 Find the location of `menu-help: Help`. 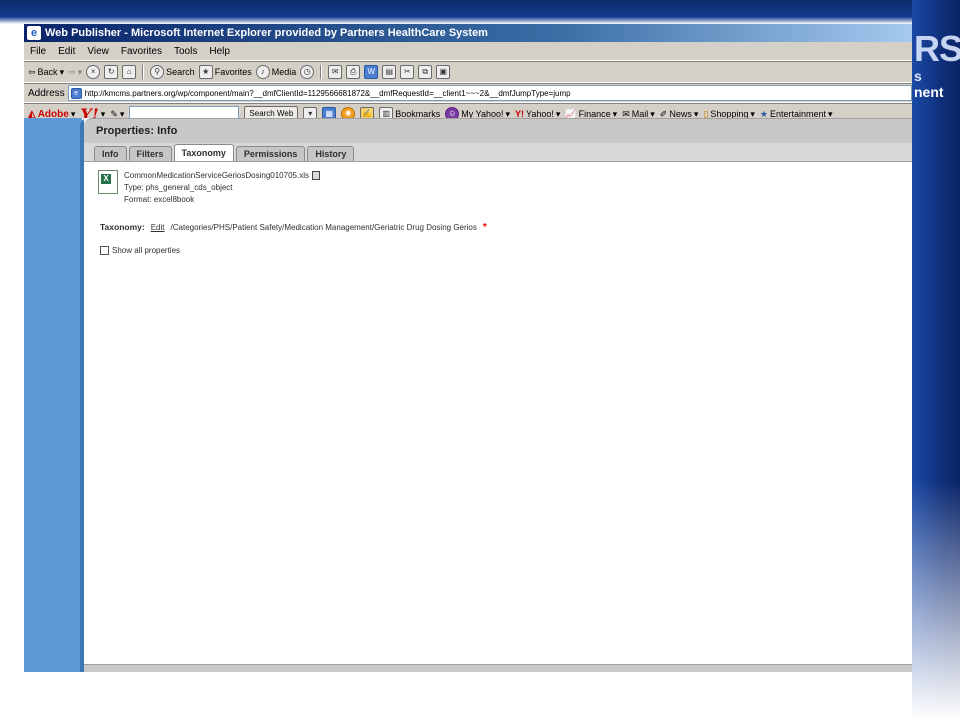

menu-help: Help is located at coordinates (219, 51).